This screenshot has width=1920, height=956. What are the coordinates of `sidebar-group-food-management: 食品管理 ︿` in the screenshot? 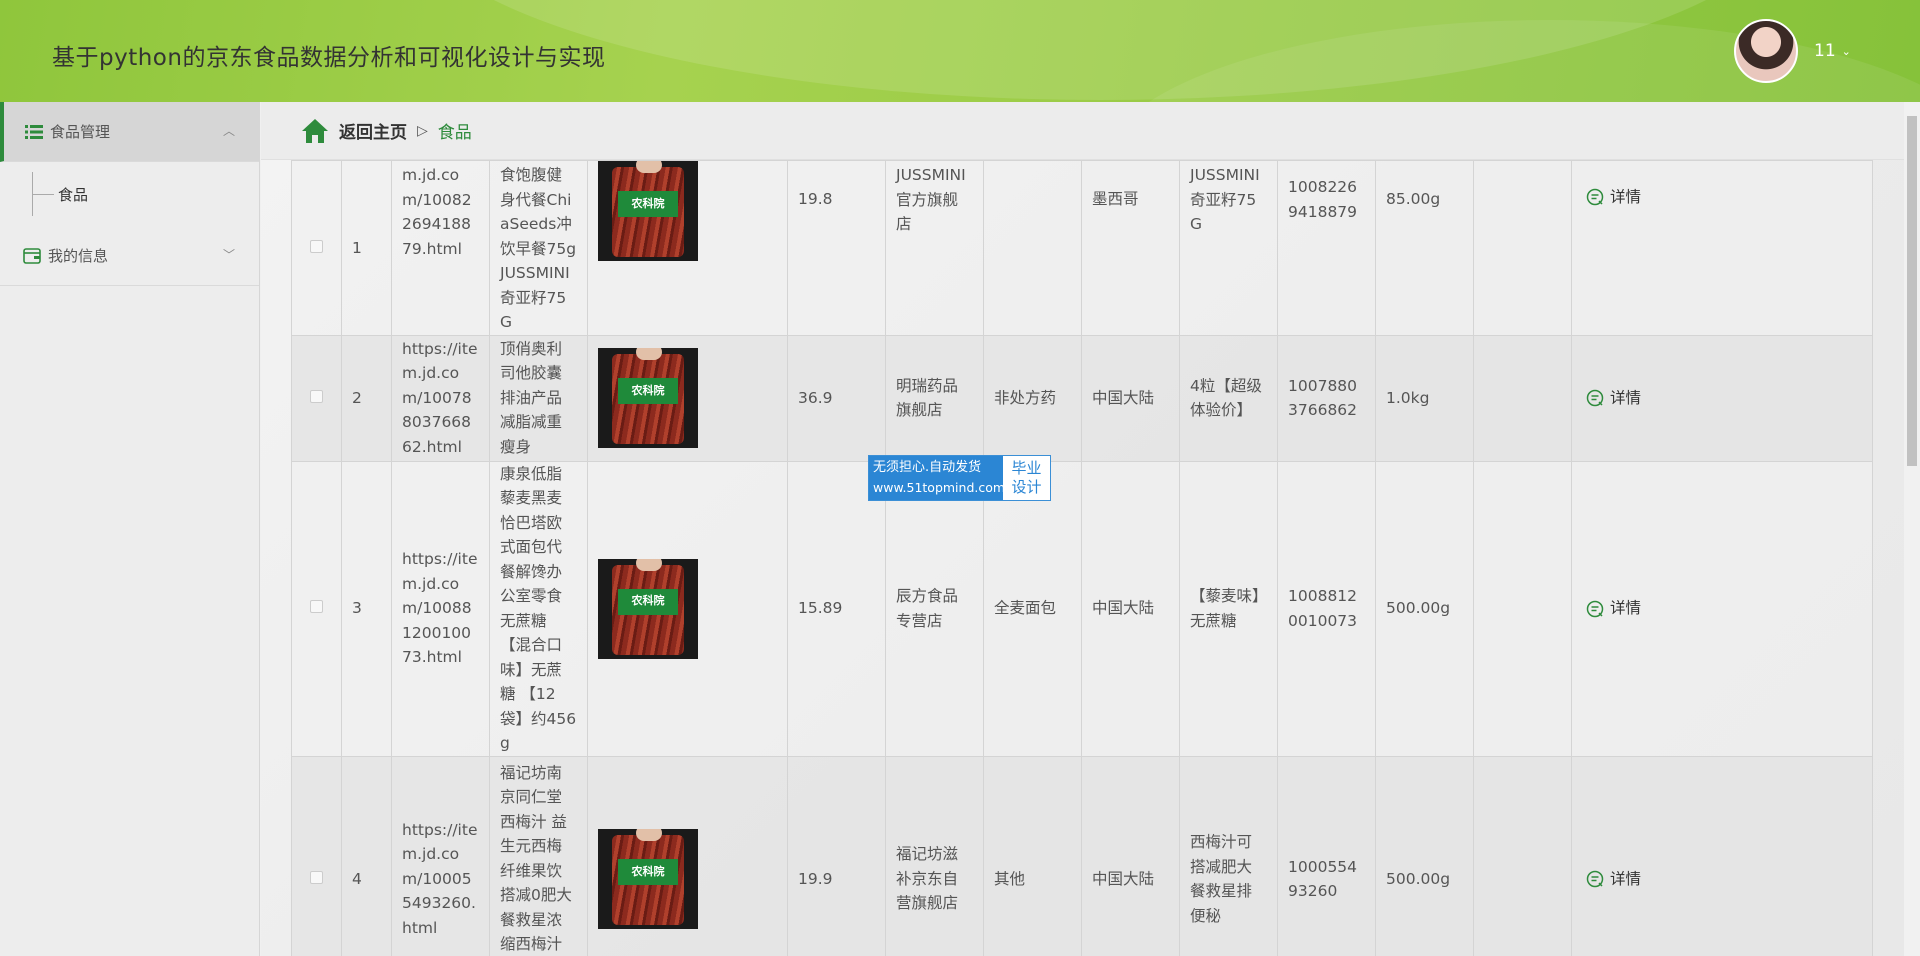 It's located at (129, 132).